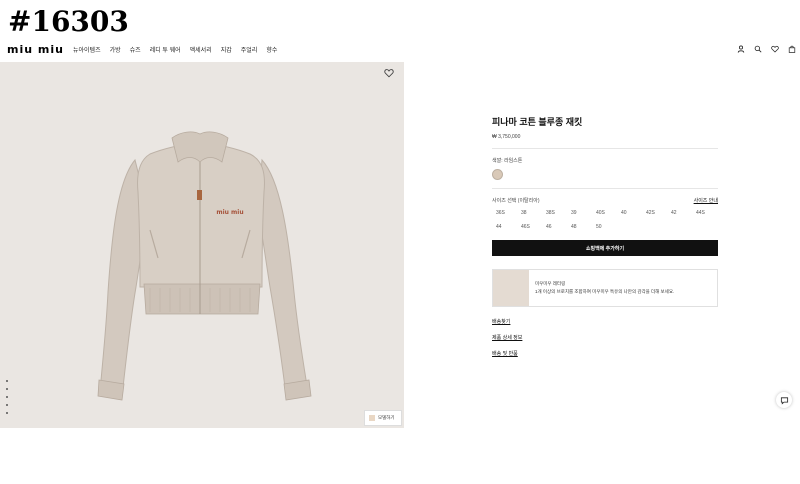  I want to click on size-option: 50, so click(604, 227).